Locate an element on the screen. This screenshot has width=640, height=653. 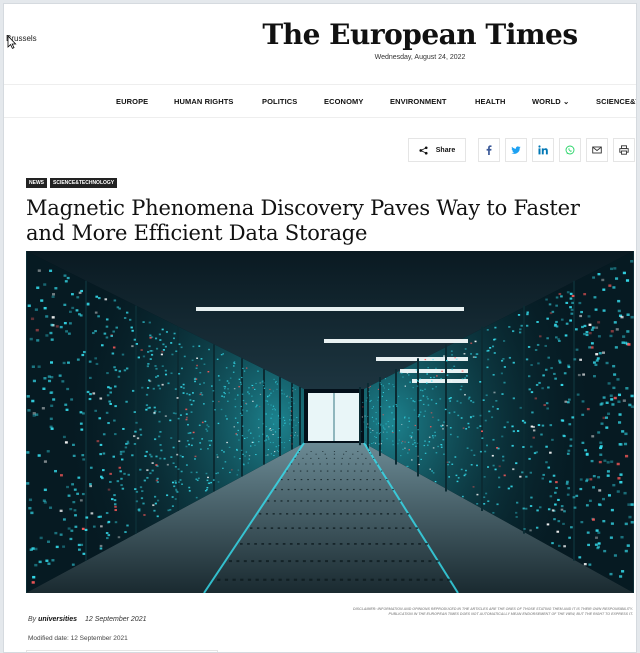
nav-item-science: SCIENCE&TE is located at coordinates (616, 101).